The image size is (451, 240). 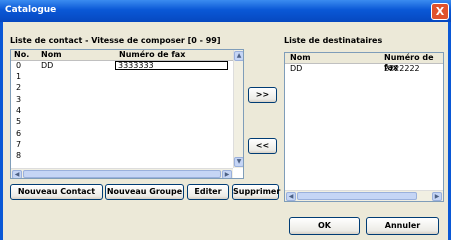 What do you see at coordinates (122, 121) in the screenshot?
I see `contact-row-5: 5` at bounding box center [122, 121].